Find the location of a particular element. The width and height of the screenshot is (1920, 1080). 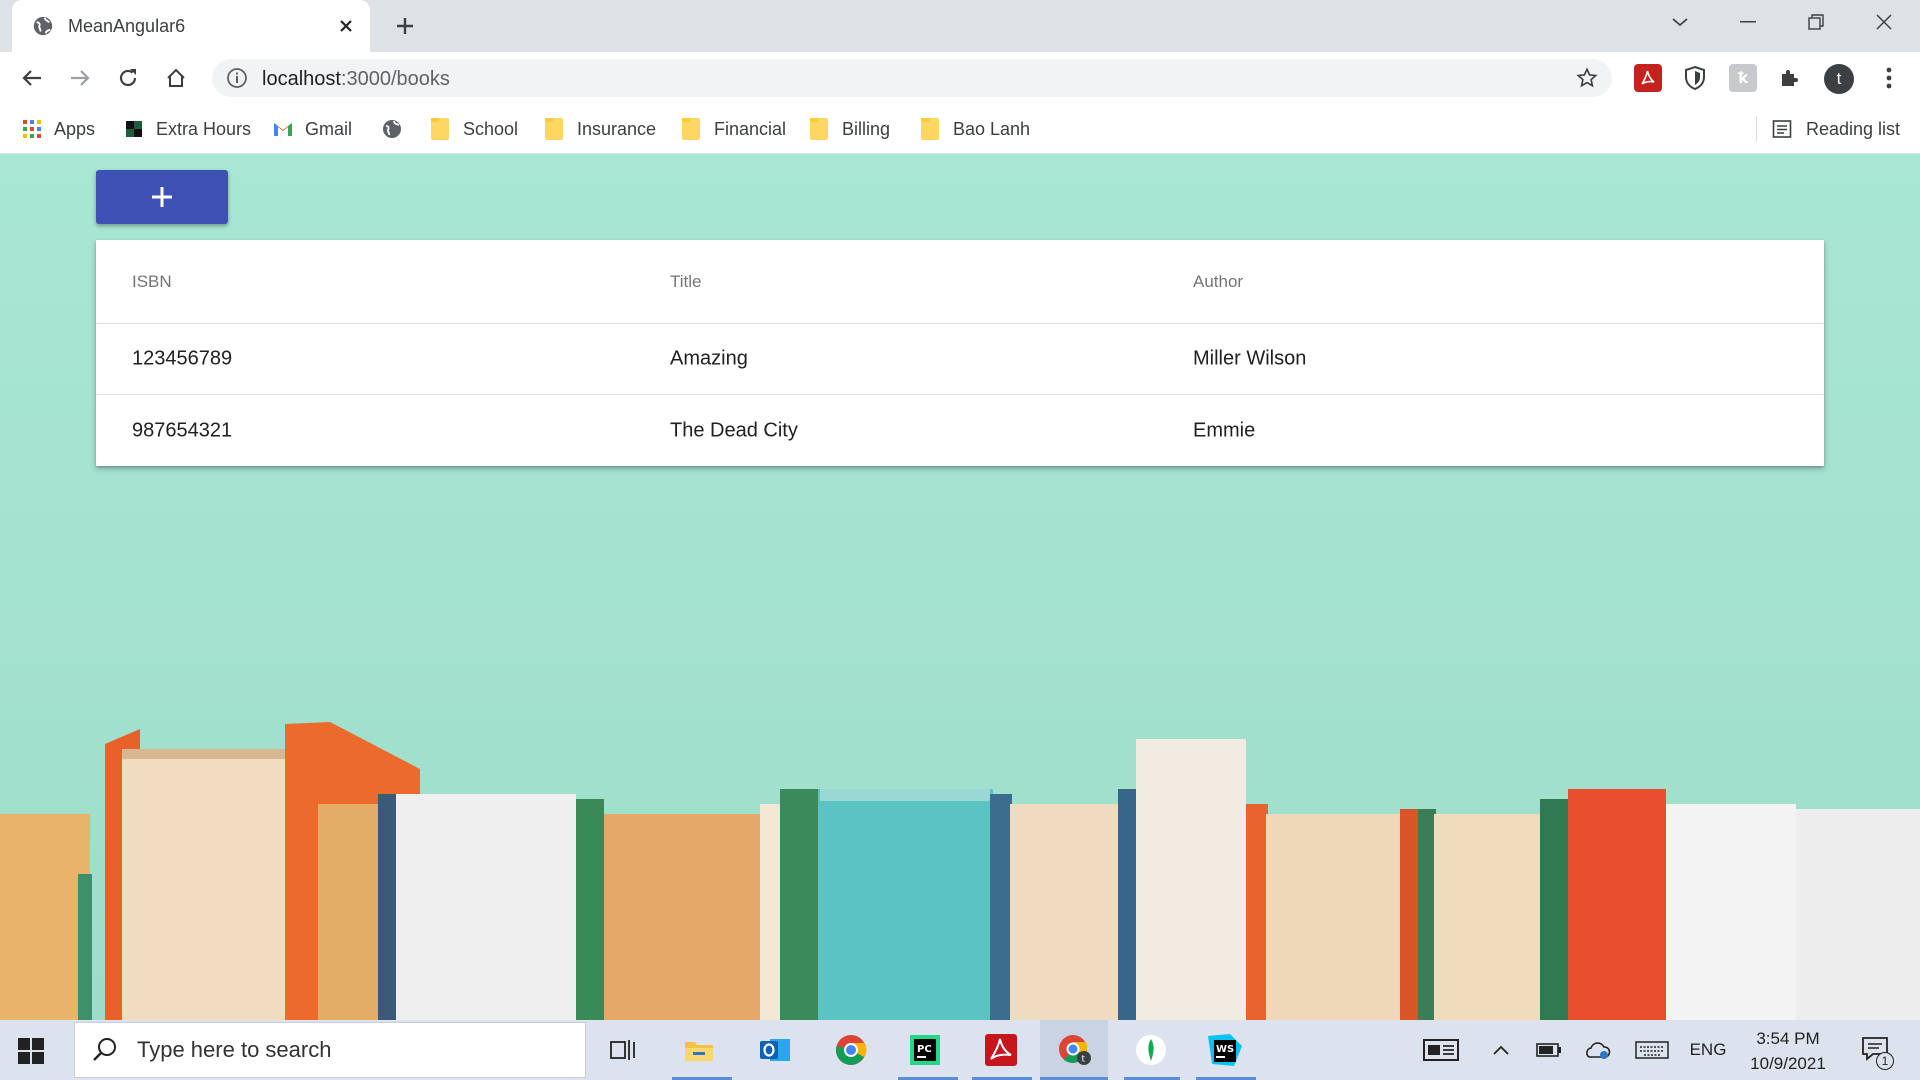

pycharm-icon: PC is located at coordinates (925, 1050).